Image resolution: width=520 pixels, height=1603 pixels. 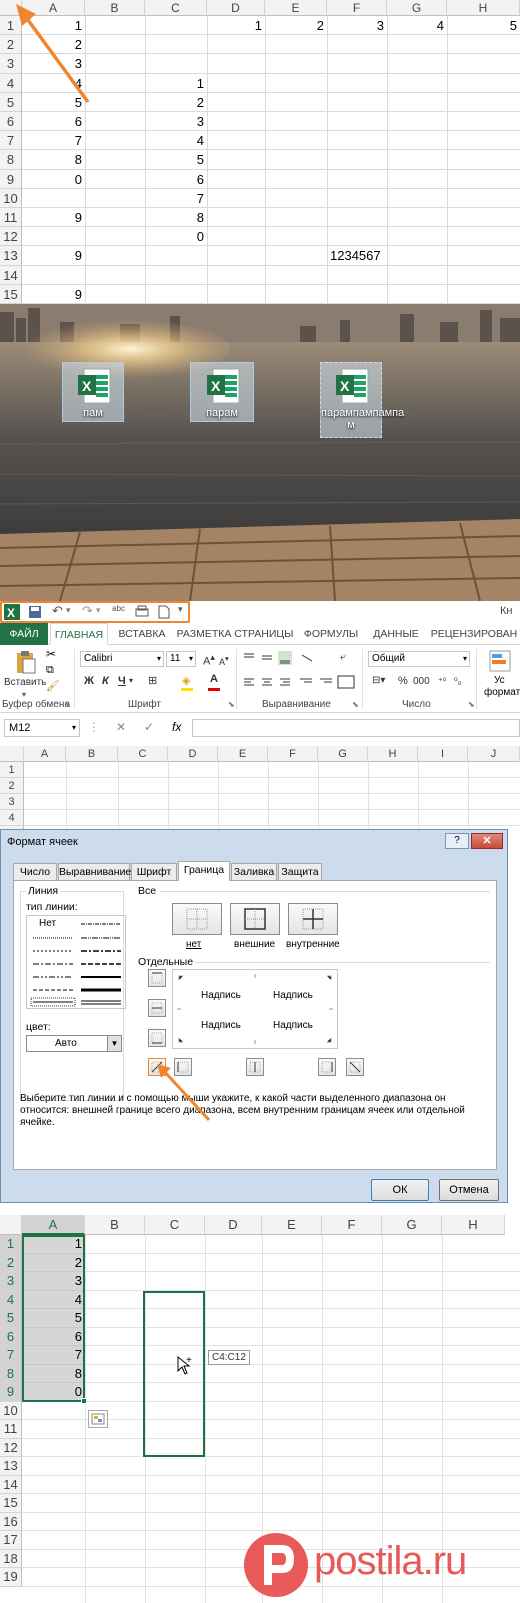 I want to click on row-header: 17, so click(x=11, y=1540).